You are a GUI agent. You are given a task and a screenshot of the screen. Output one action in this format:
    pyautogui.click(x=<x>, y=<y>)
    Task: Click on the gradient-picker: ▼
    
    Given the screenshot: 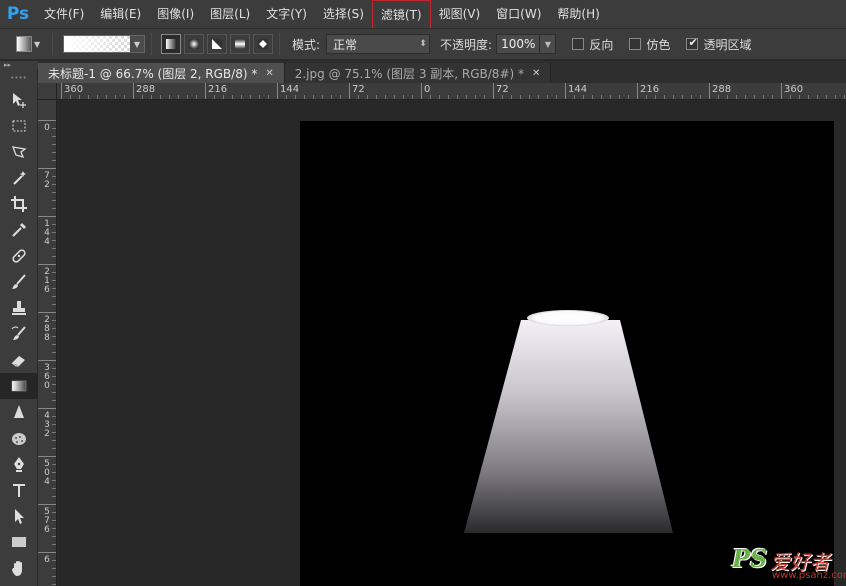 What is the action you would take?
    pyautogui.click(x=104, y=44)
    